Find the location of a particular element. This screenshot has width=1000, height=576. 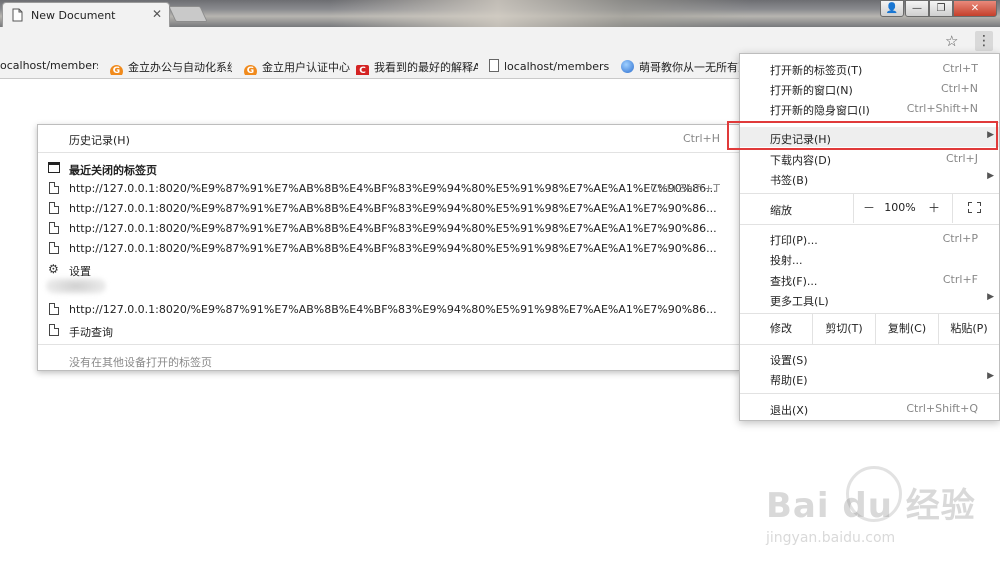

menu-item-find: 查找(F)... Ctrl+F is located at coordinates (869, 279).